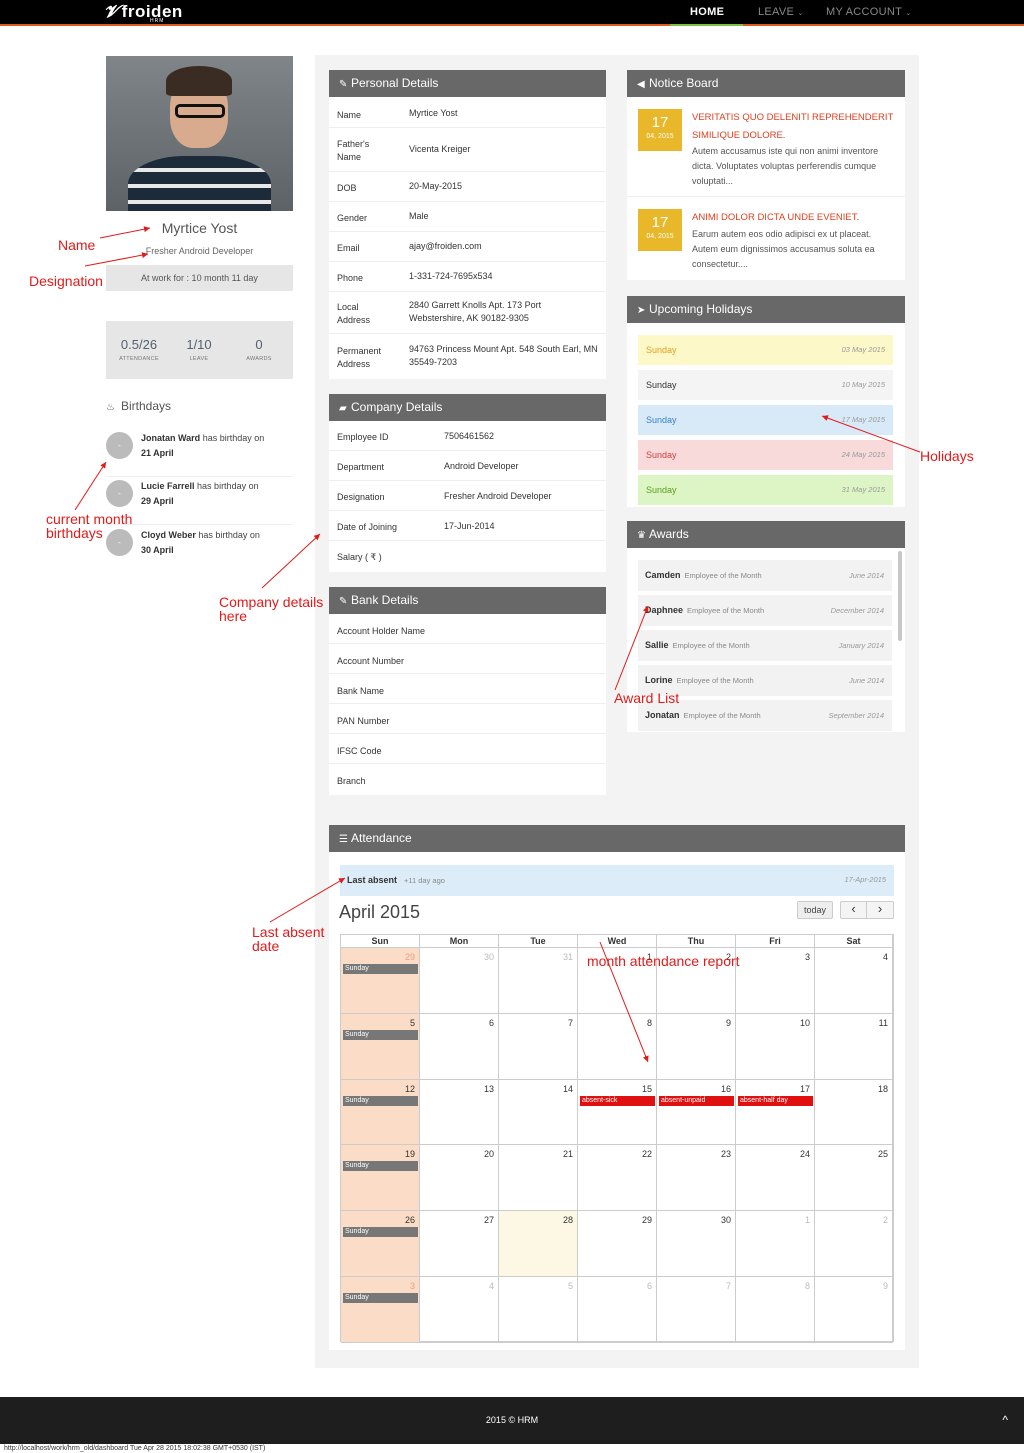  I want to click on annotation-holidays: Holidays, so click(947, 456).